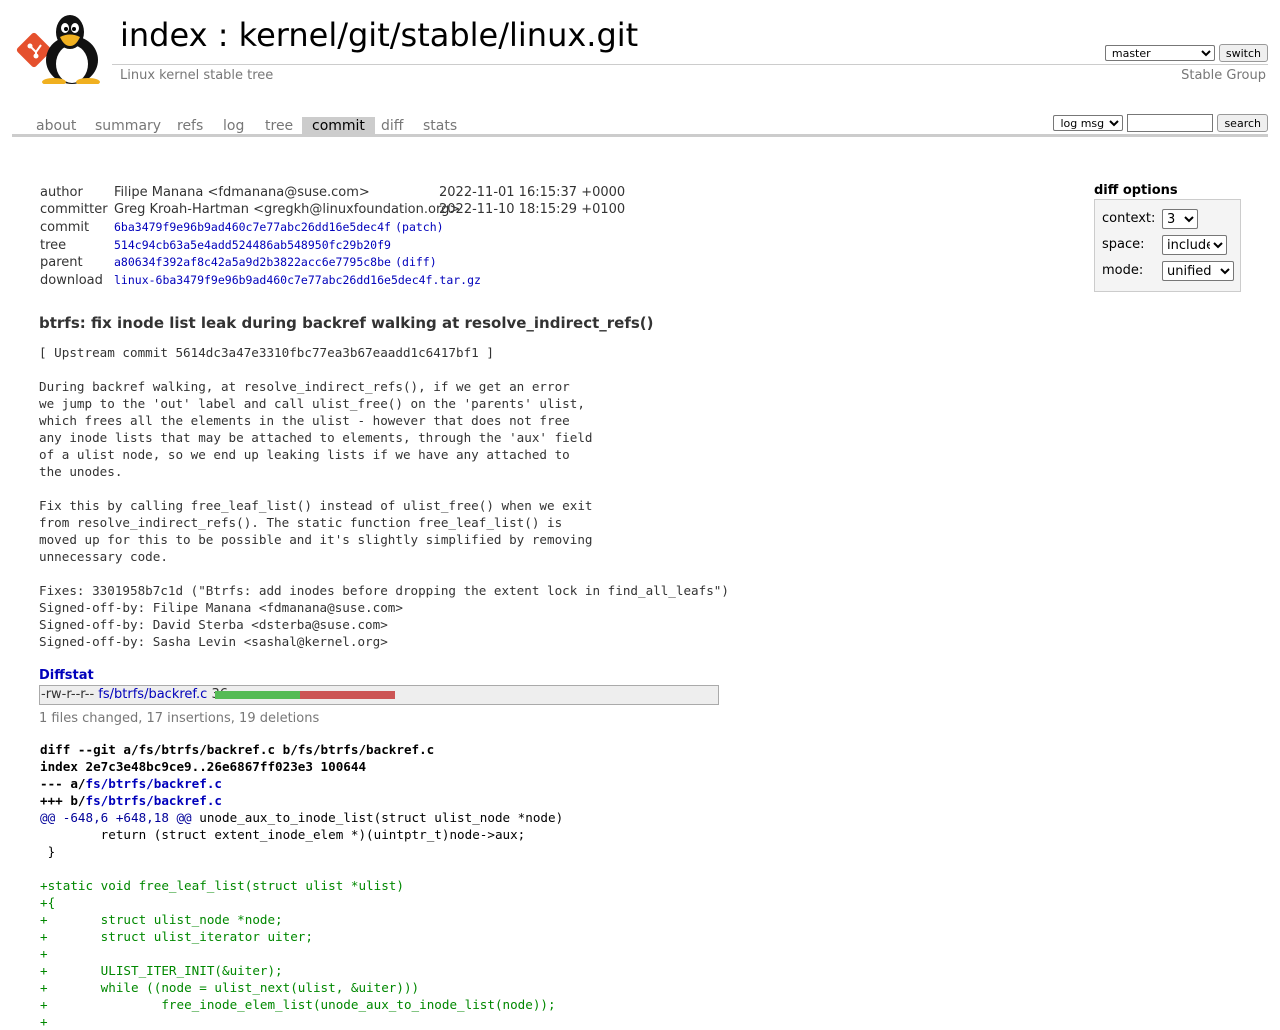 This screenshot has height=1030, width=1280. What do you see at coordinates (279, 126) in the screenshot?
I see `tab-tree: tree` at bounding box center [279, 126].